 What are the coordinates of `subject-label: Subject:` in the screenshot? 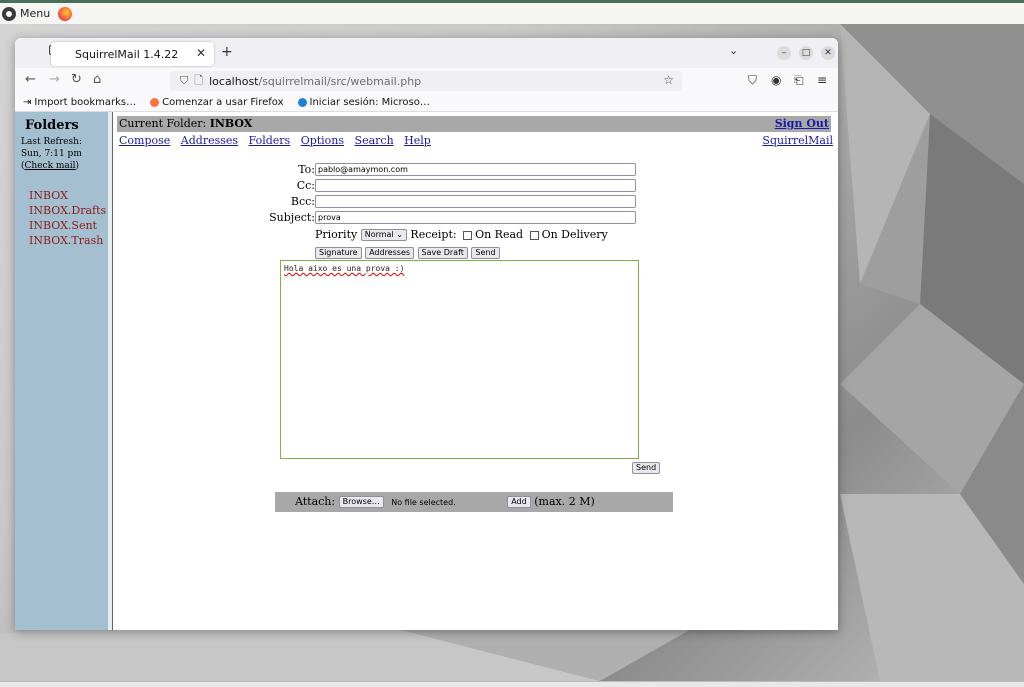 It's located at (292, 217).